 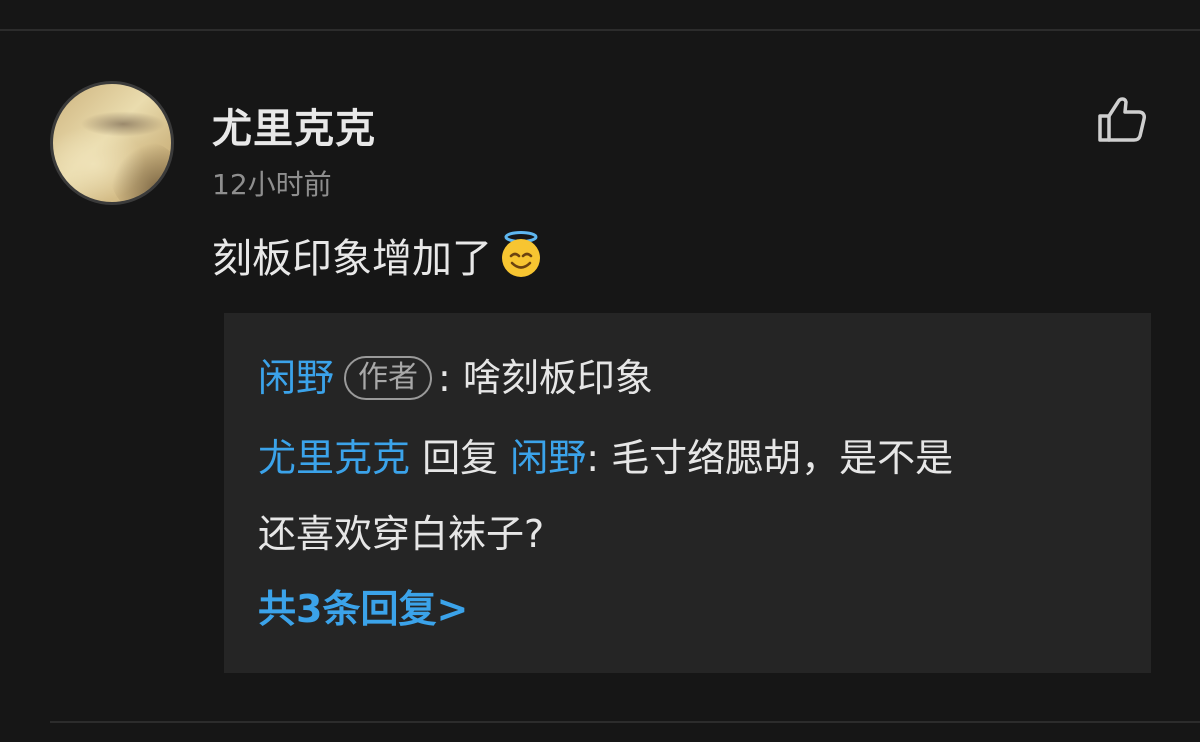 I want to click on top-divider, so click(x=600, y=30).